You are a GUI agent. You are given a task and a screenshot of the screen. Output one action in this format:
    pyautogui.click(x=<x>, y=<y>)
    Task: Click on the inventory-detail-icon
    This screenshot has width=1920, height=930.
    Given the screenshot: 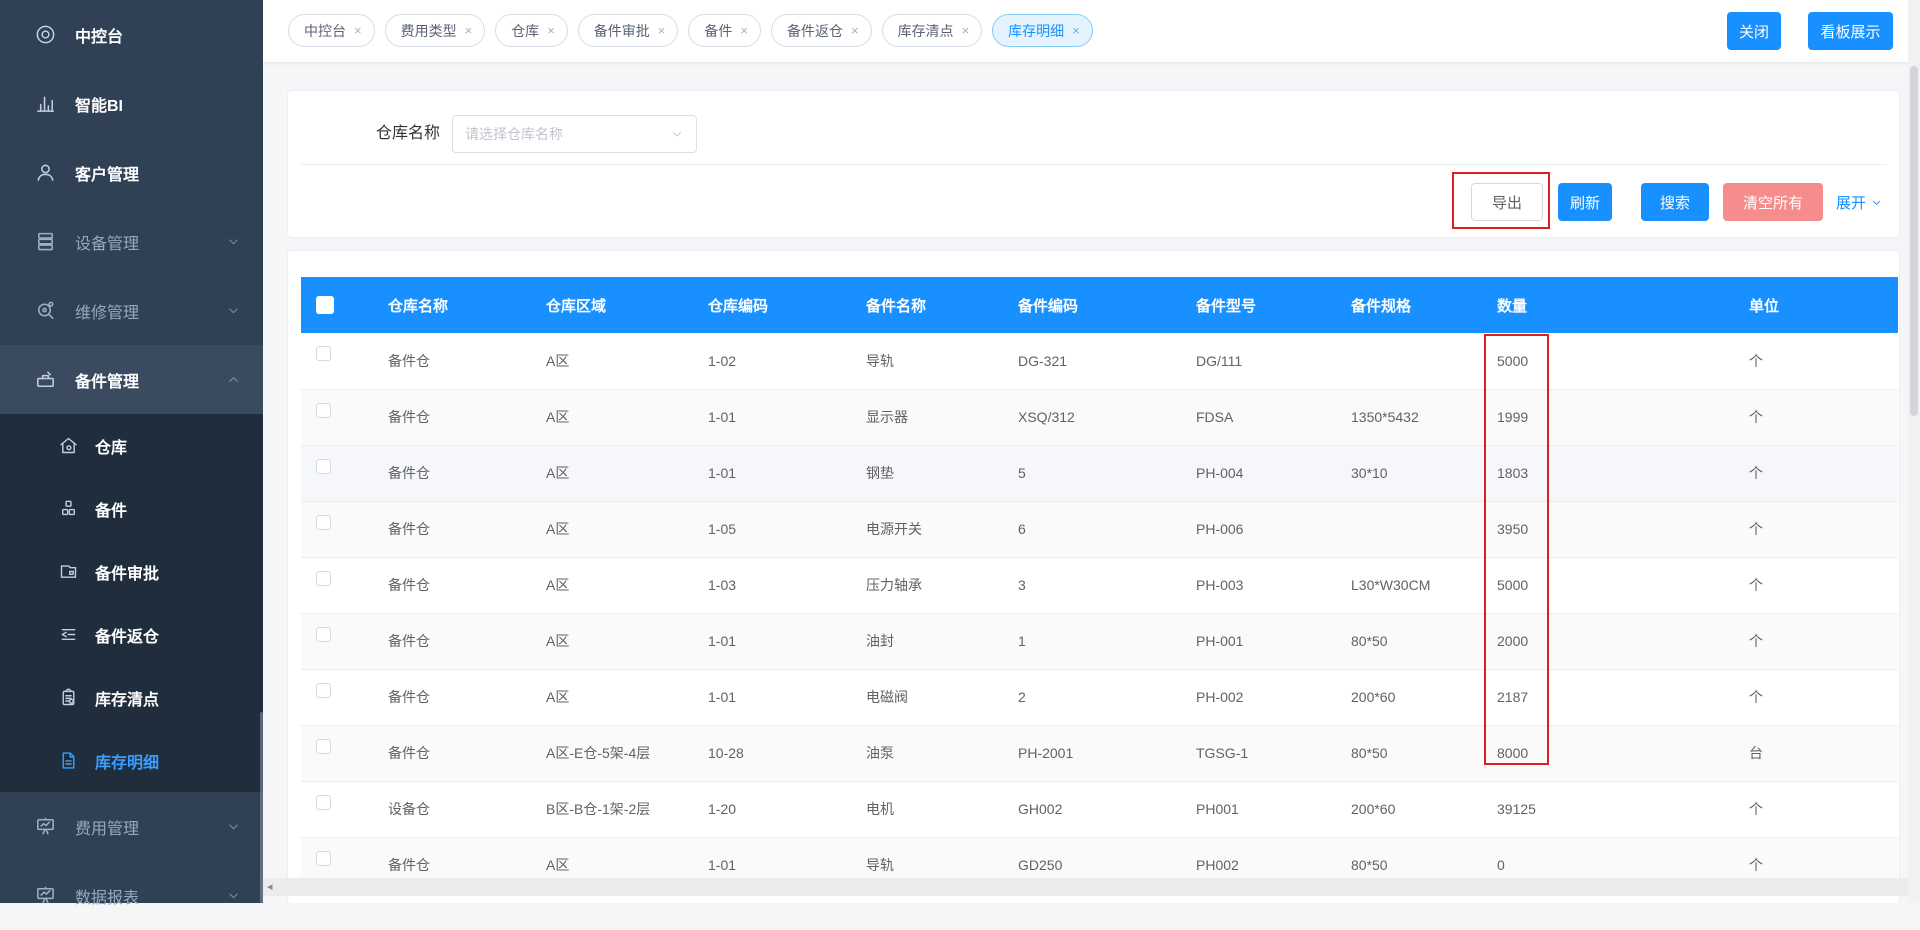 What is the action you would take?
    pyautogui.click(x=68, y=760)
    